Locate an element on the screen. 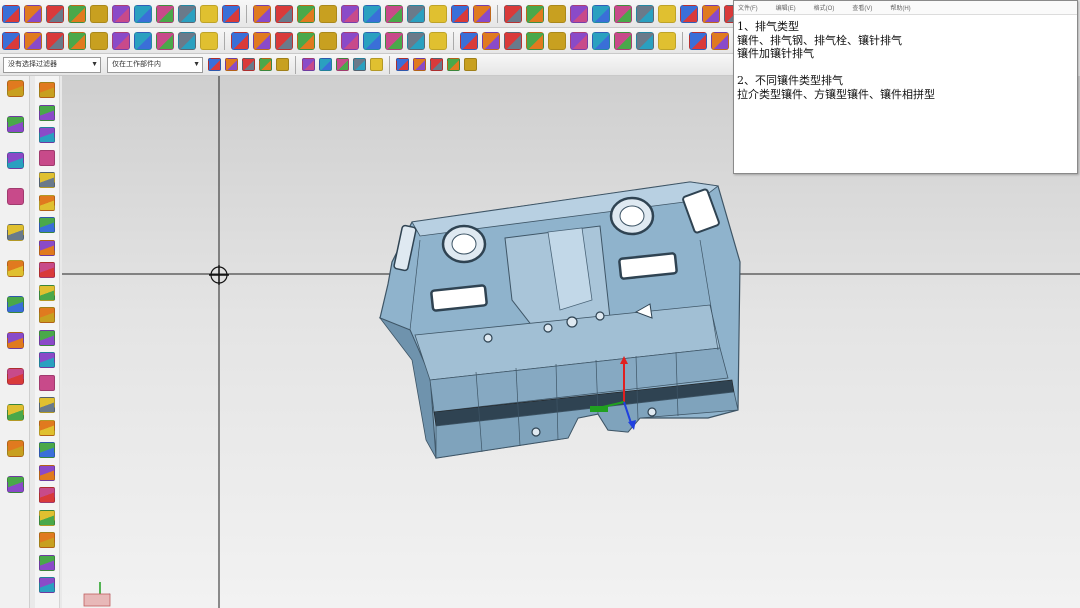  block-icon is located at coordinates (99, 13).